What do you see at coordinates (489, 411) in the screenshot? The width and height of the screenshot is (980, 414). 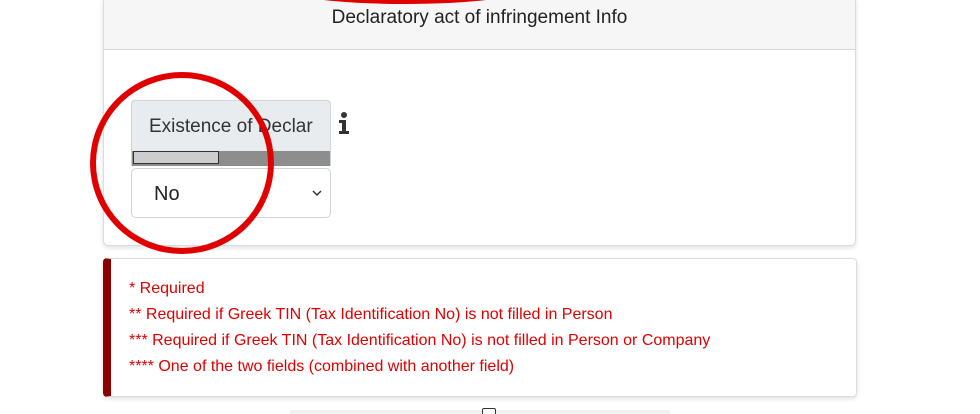 I see `bottom-checkbox` at bounding box center [489, 411].